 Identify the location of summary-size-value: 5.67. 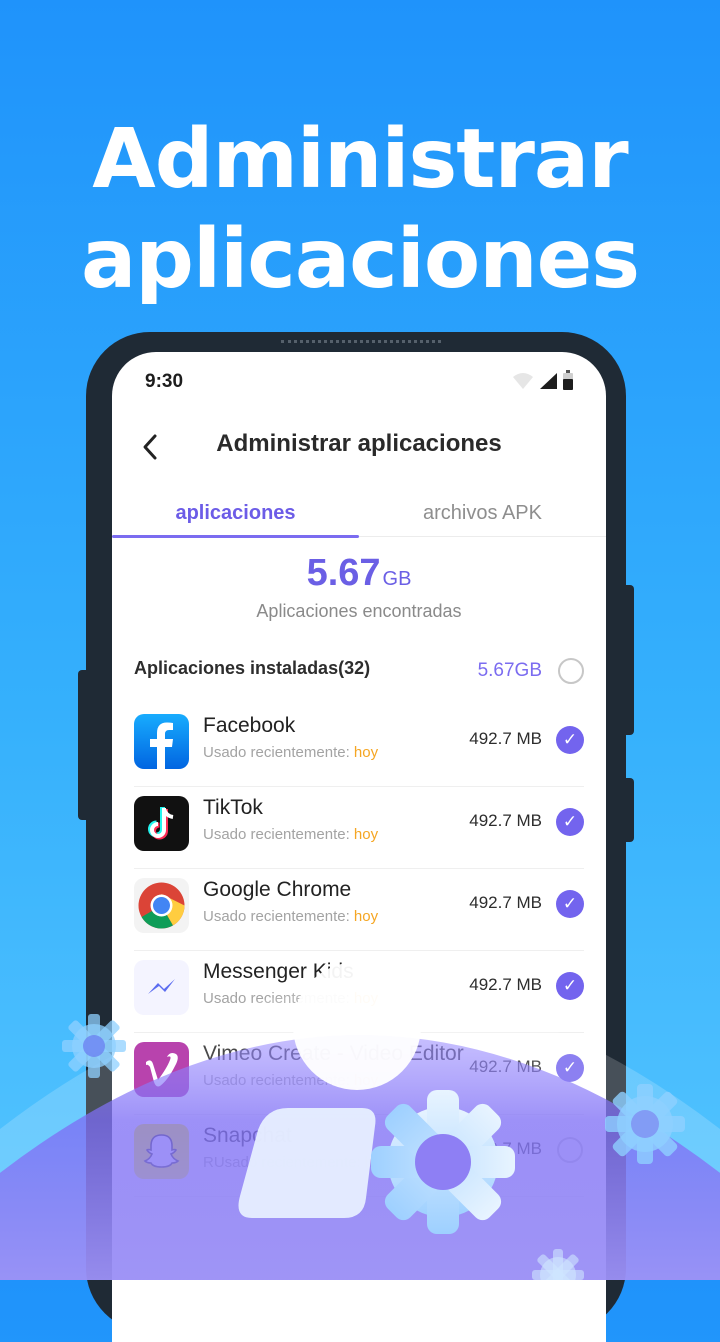
(343, 573).